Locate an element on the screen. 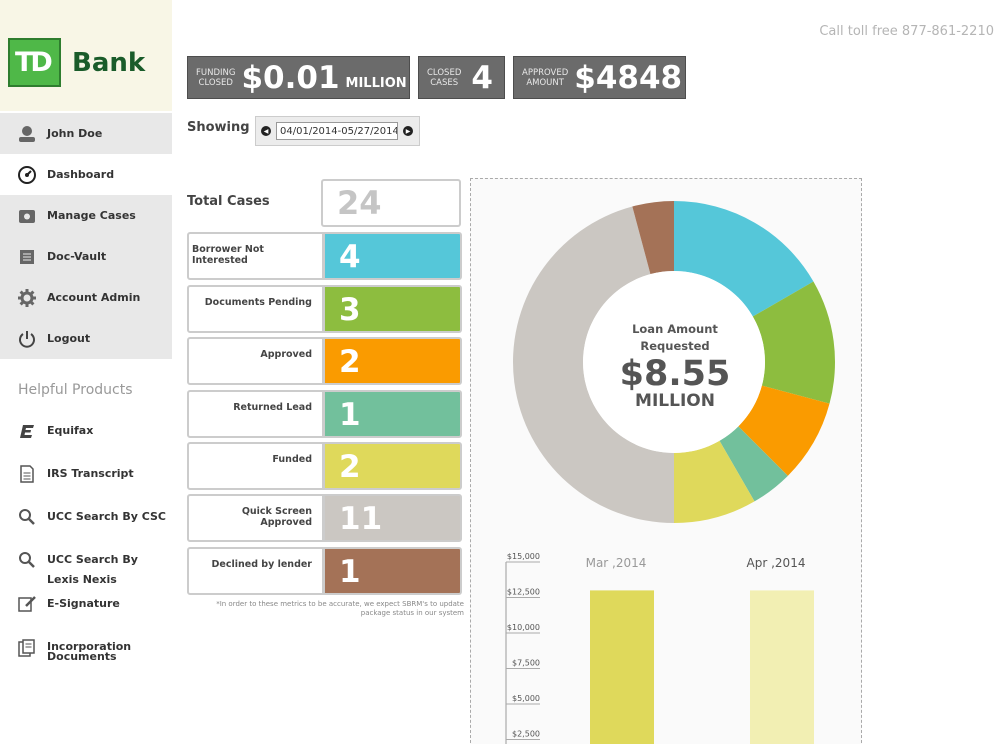 This screenshot has height=744, width=1000. documents-icon is located at coordinates (27, 648).